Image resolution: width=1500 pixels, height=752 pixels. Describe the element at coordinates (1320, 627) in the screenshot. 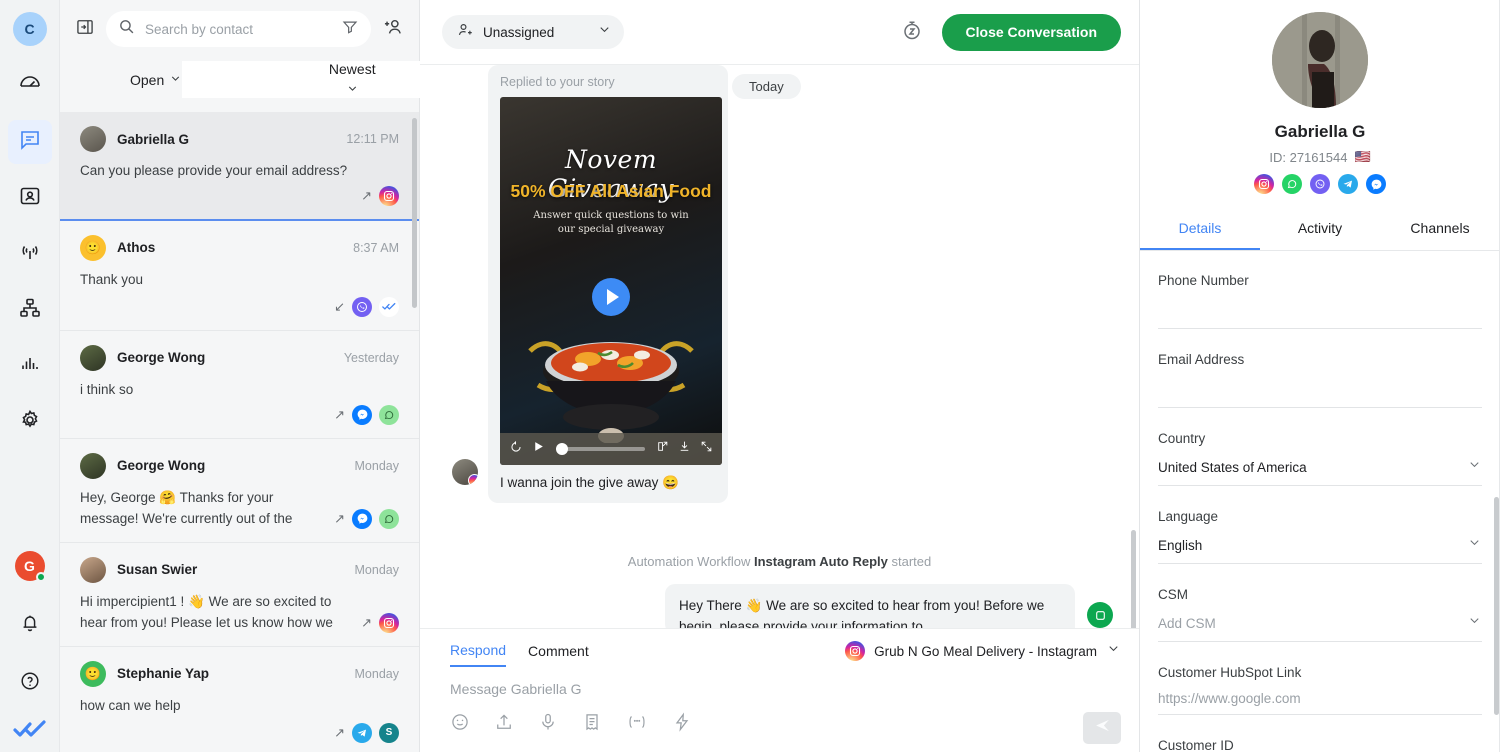

I see `field-select: Add CSM` at that location.